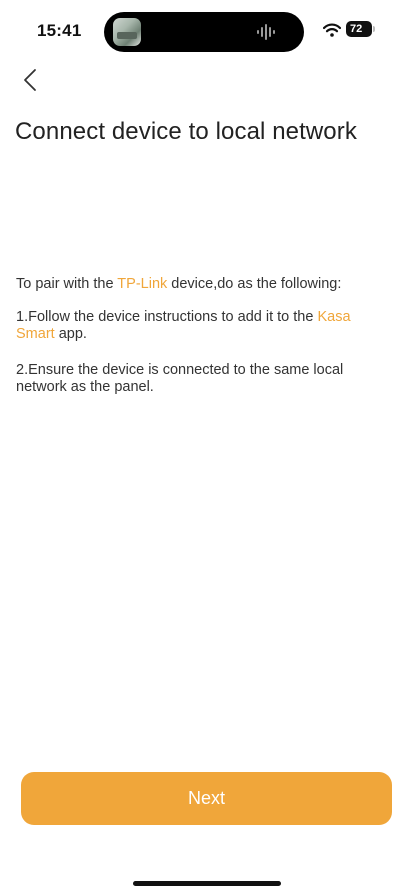 This screenshot has height=896, width=413. Describe the element at coordinates (59, 30) in the screenshot. I see `status-time: 15:41` at that location.